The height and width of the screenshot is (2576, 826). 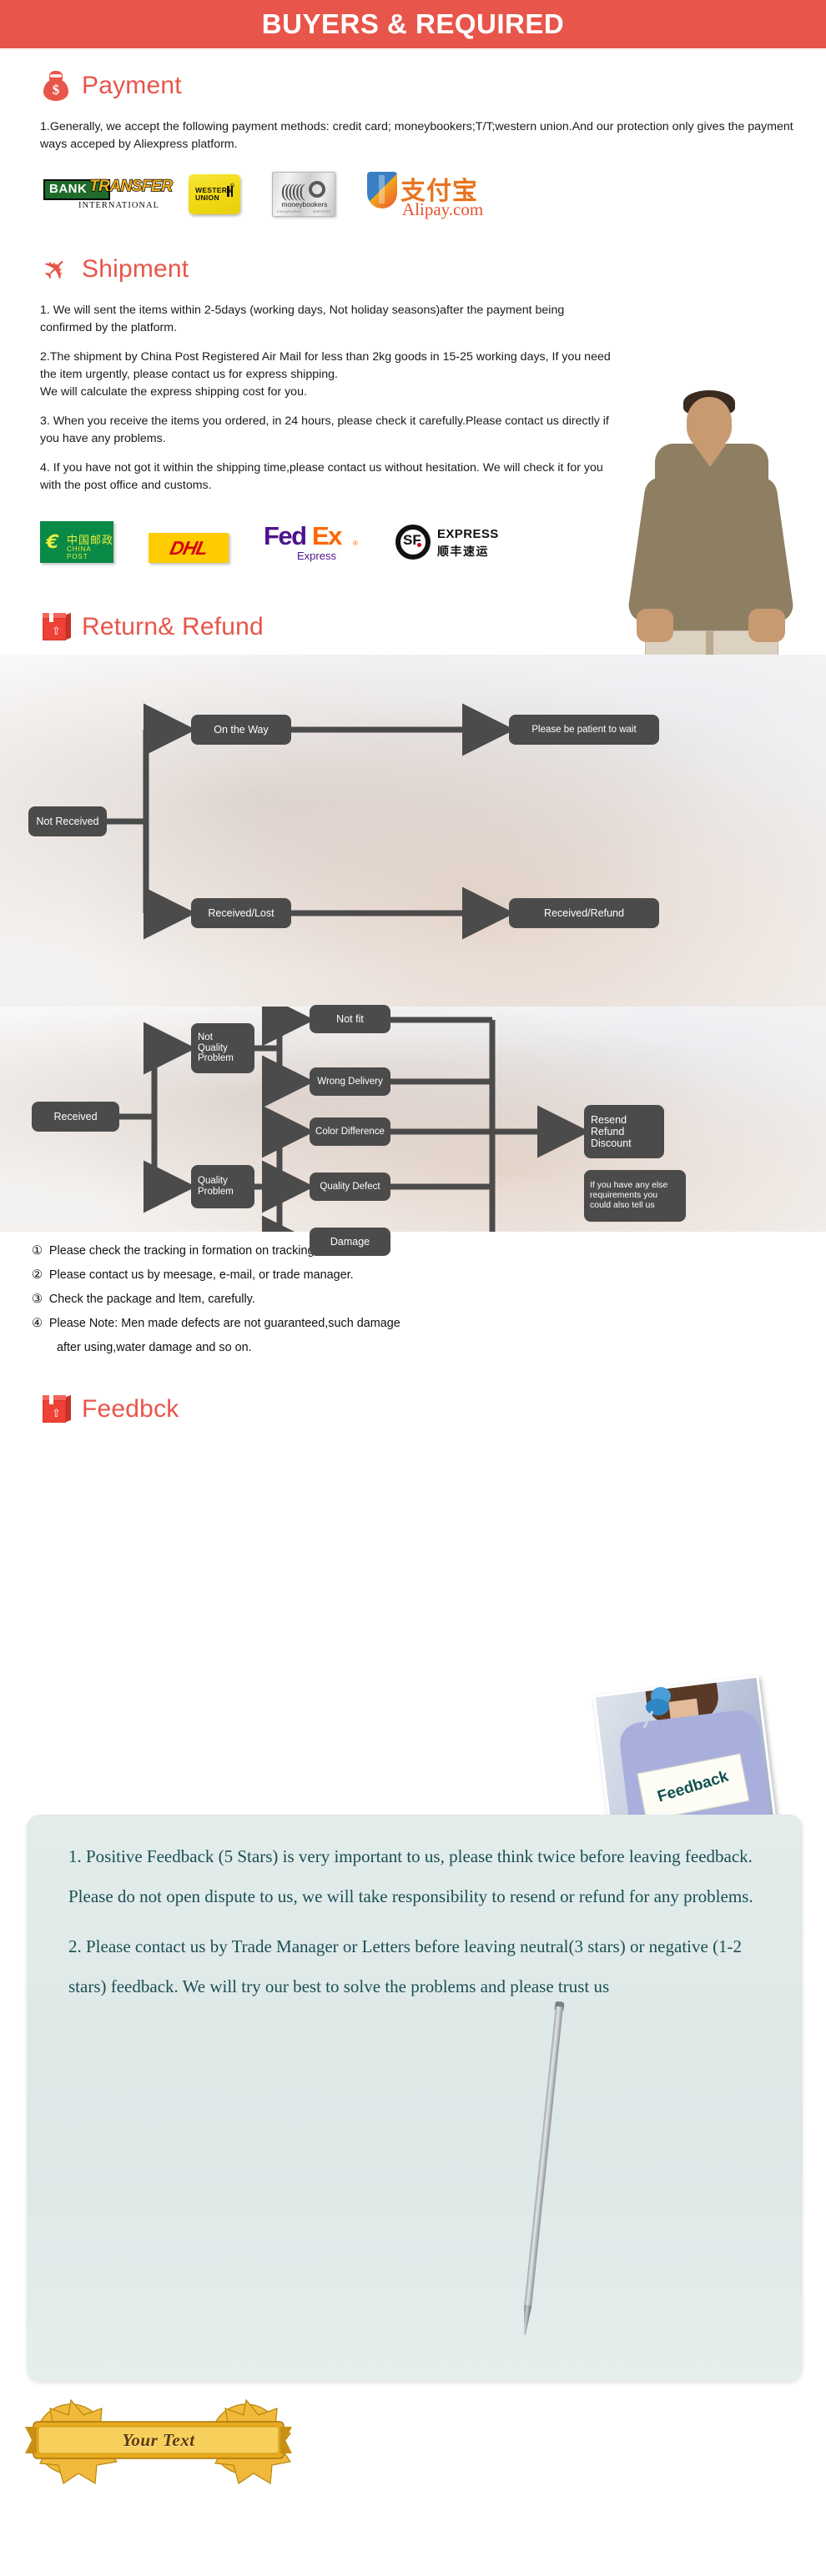 What do you see at coordinates (155, 1347) in the screenshot?
I see `note-text-4-continuation: after using,water damage and so on.` at bounding box center [155, 1347].